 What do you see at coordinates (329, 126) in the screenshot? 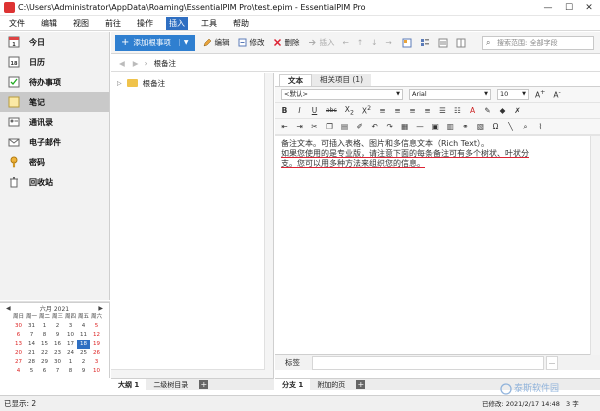
I see `copy-icon: ❐` at bounding box center [329, 126].